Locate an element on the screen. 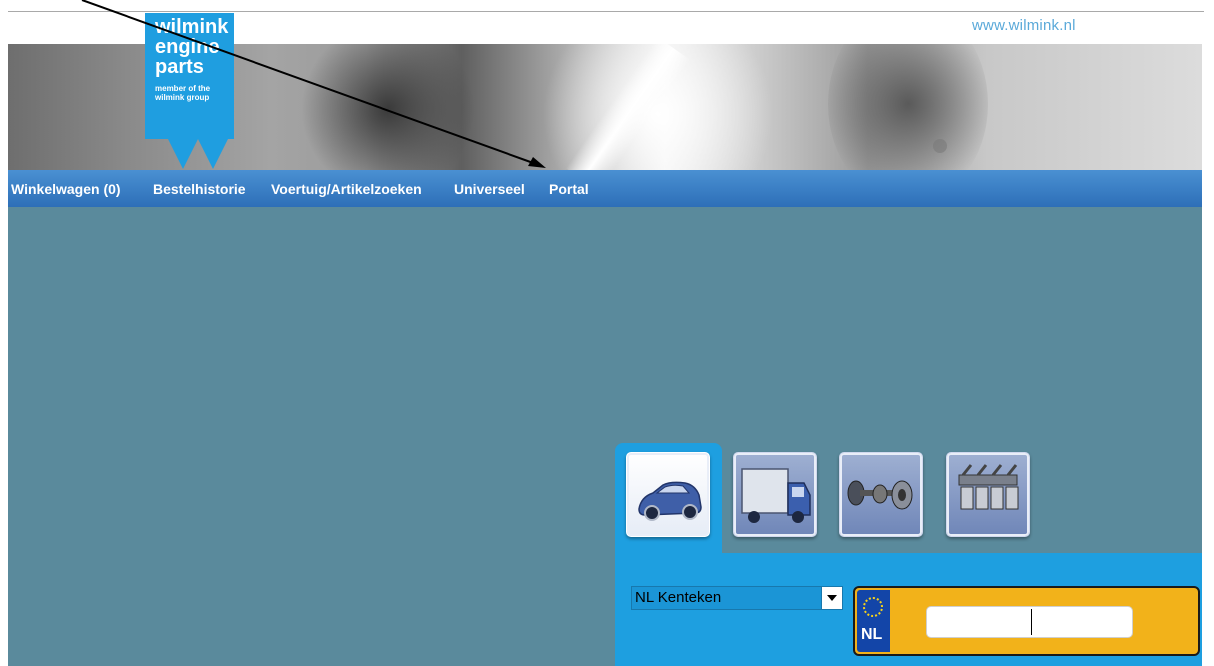 The image size is (1214, 666). tab-truck is located at coordinates (775, 494).